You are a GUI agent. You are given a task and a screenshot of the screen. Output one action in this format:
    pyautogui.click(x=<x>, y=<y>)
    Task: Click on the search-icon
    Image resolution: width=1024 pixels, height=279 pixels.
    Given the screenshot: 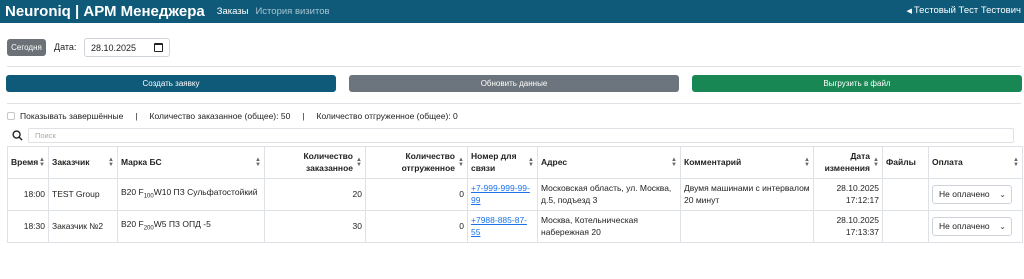 What is the action you would take?
    pyautogui.click(x=17, y=135)
    